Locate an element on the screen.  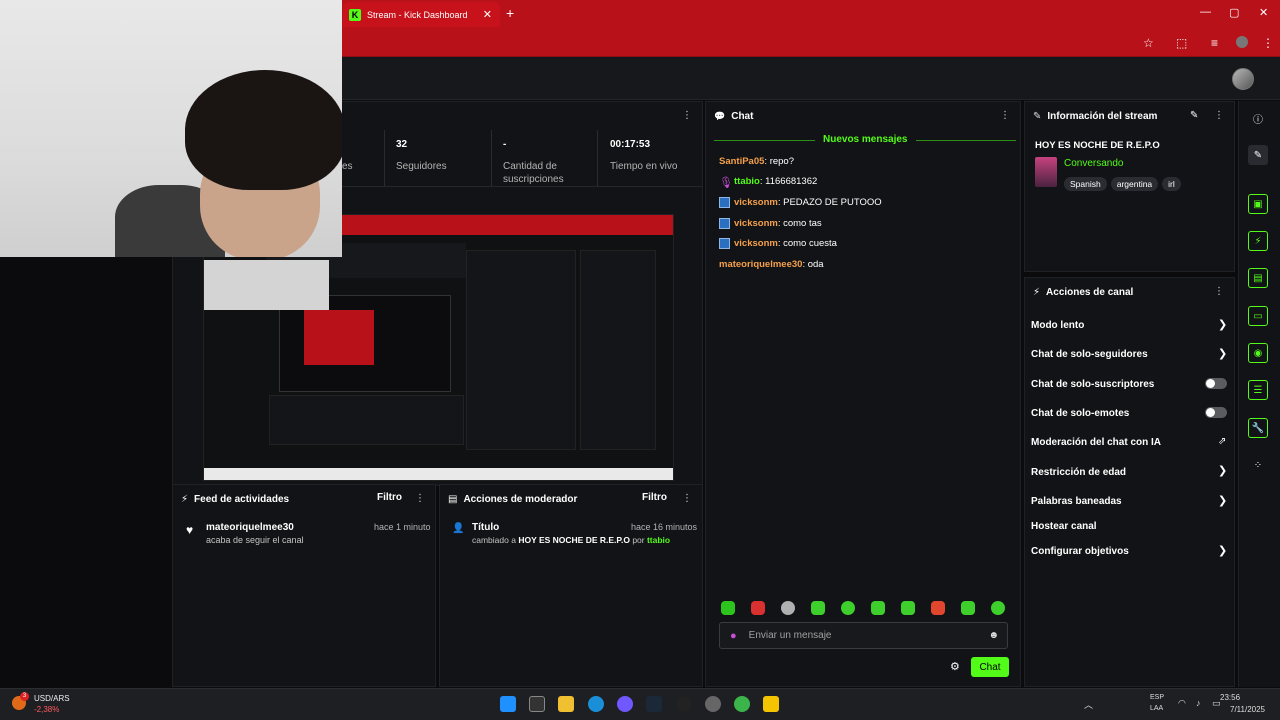
tab-close-icon: ✕ is located at coordinates (487, 14).